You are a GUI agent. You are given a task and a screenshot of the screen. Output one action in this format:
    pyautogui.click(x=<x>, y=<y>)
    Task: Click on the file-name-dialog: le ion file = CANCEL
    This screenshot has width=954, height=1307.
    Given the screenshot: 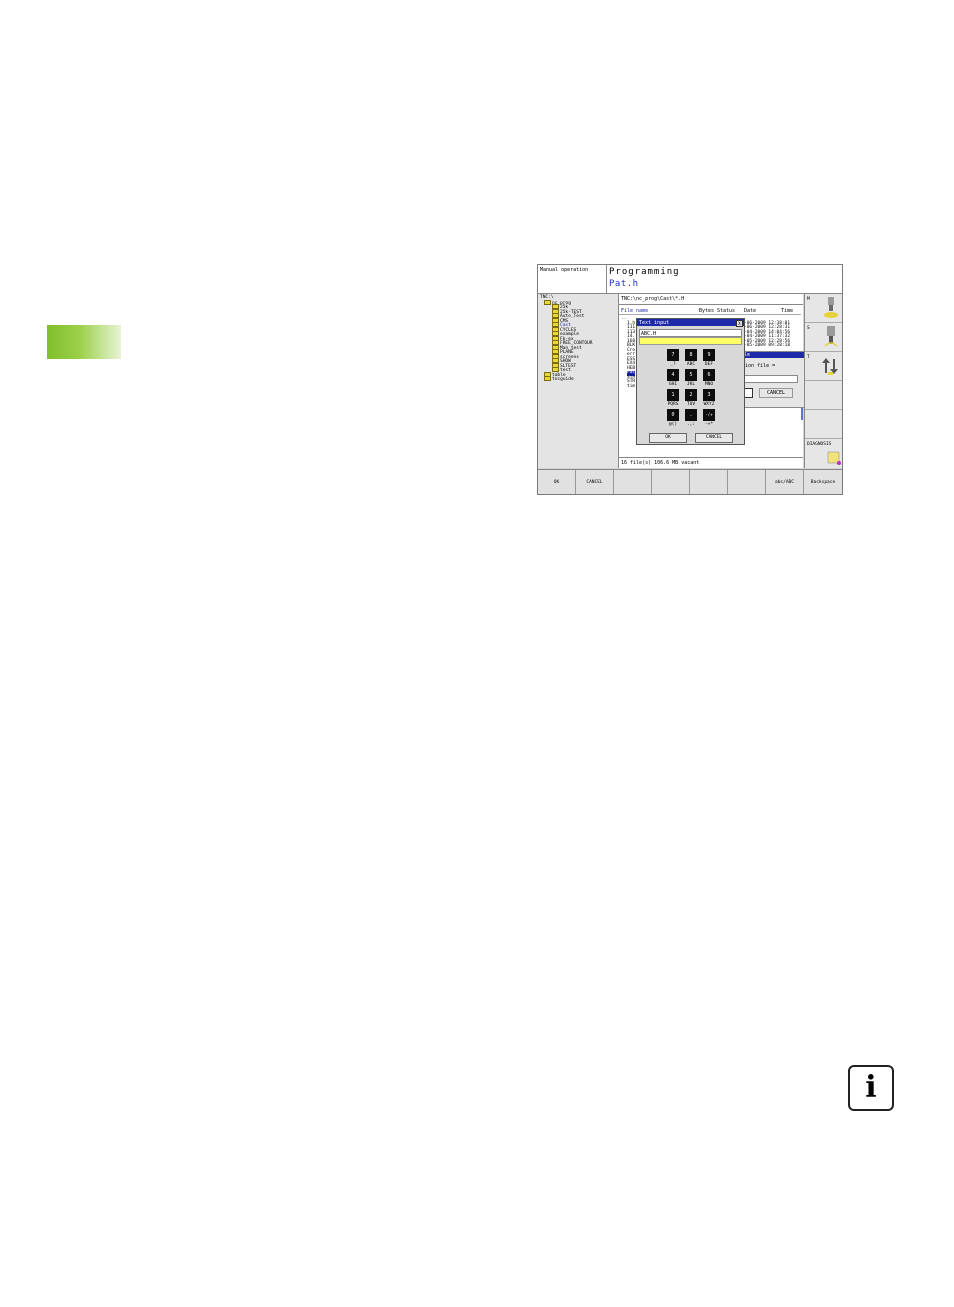 What is the action you would take?
    pyautogui.click(x=770, y=379)
    